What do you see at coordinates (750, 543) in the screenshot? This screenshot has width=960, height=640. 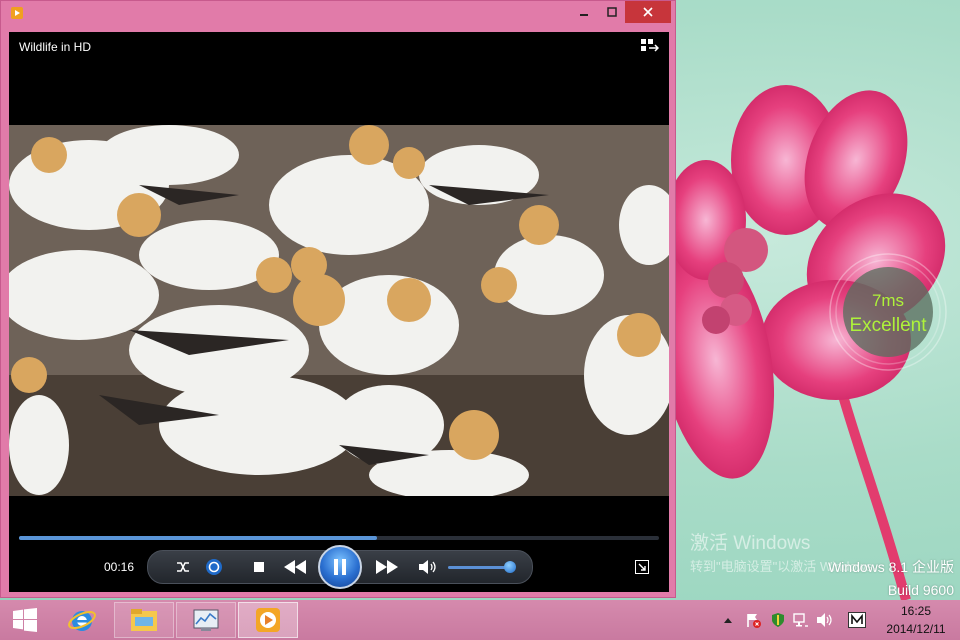 I see `activation-watermark-title: 激活 Windows` at bounding box center [750, 543].